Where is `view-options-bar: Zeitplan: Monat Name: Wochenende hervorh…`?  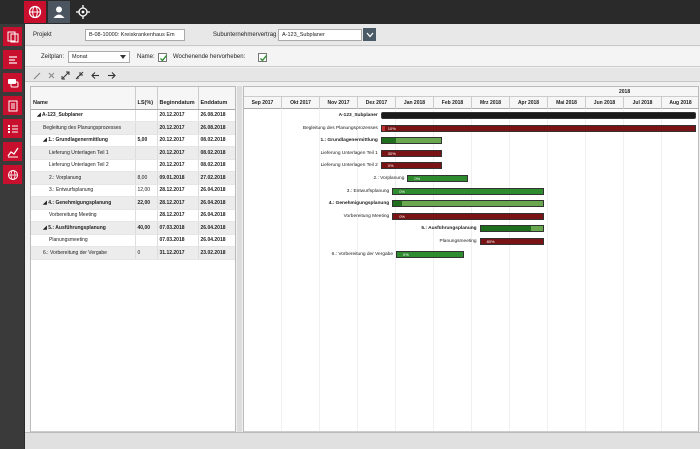 view-options-bar: Zeitplan: Monat Name: Wochenende hervorh… is located at coordinates (362, 57).